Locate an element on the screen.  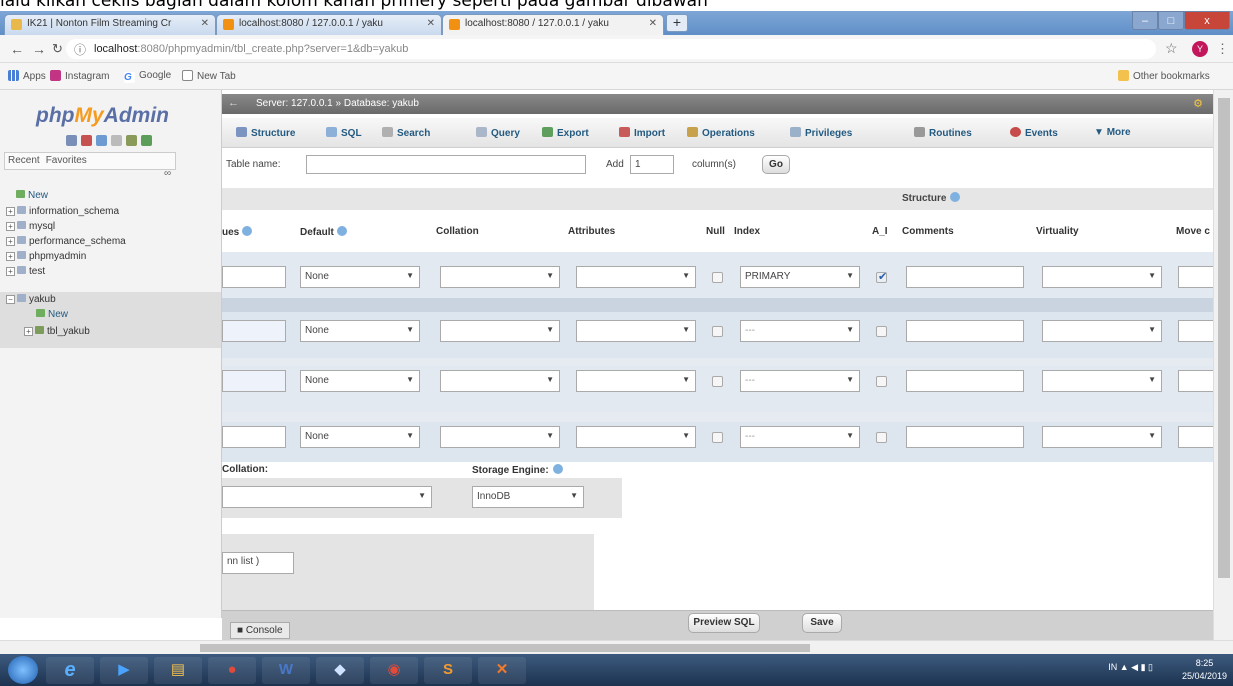
partition-expression-input: nn list ) is located at coordinates (258, 563).